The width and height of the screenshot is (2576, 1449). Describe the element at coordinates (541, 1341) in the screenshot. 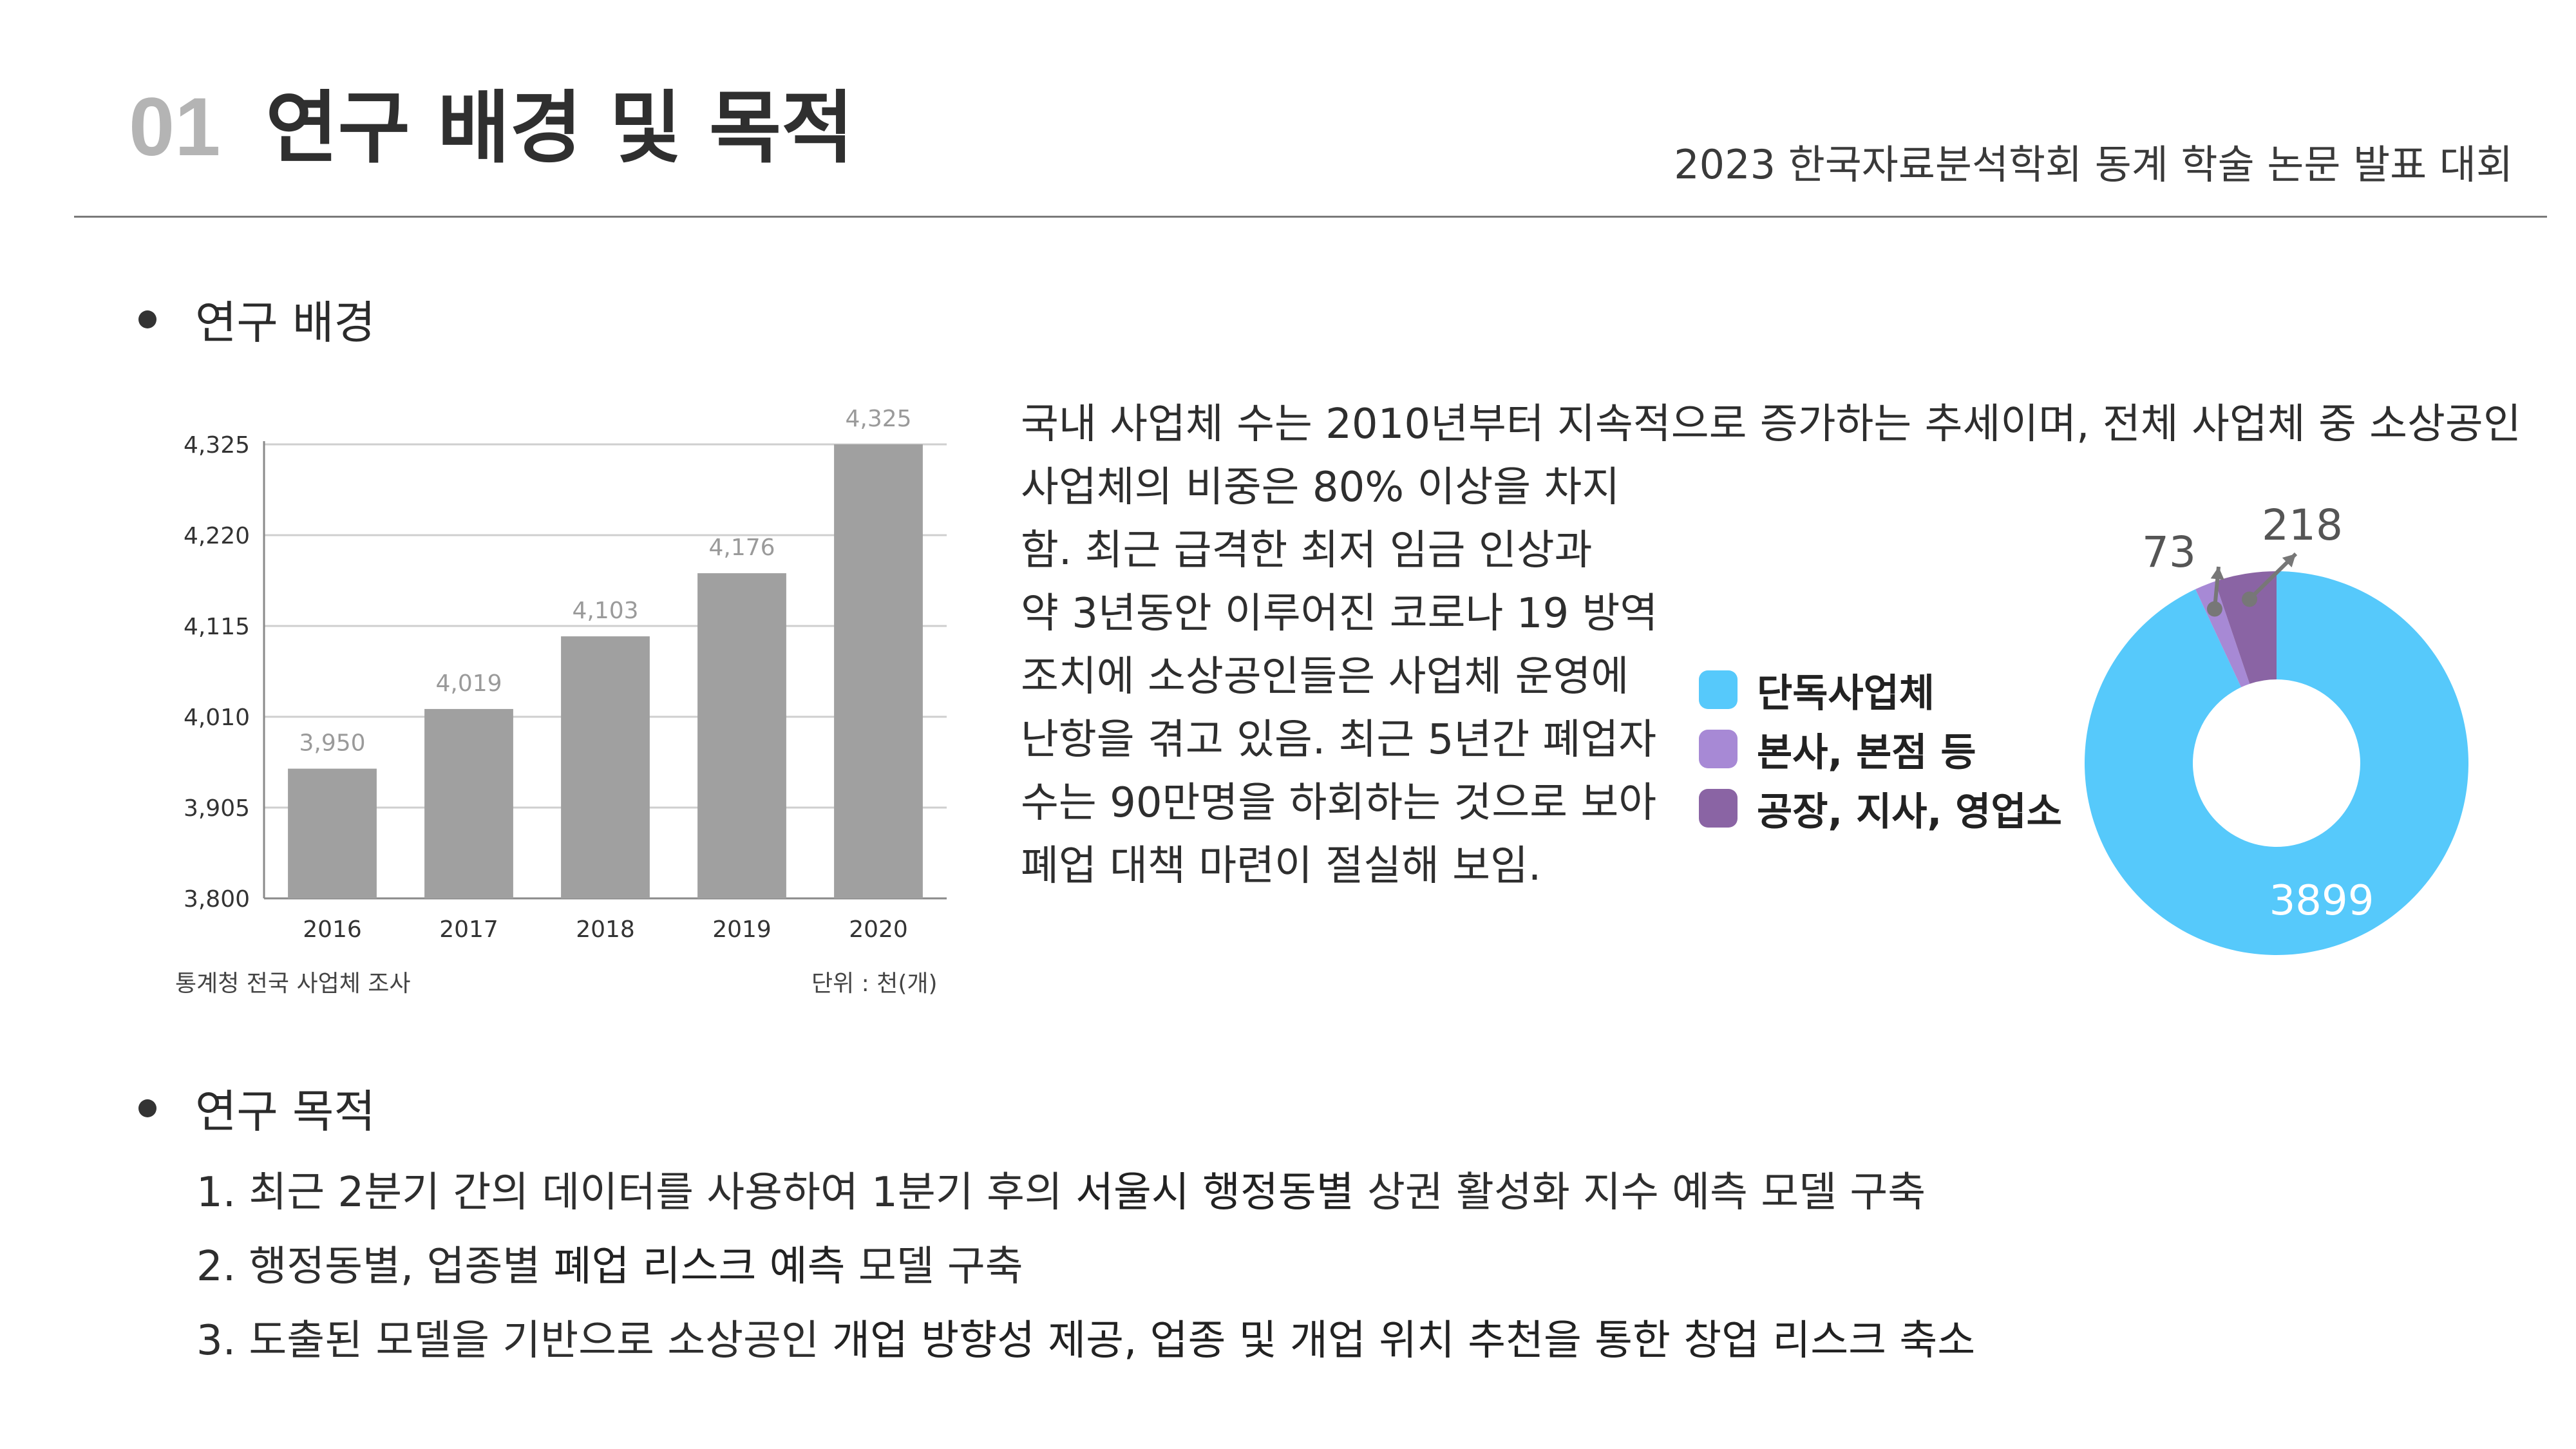

I see `goal-text: 도출된 모델을 기반으로 소상공인` at that location.